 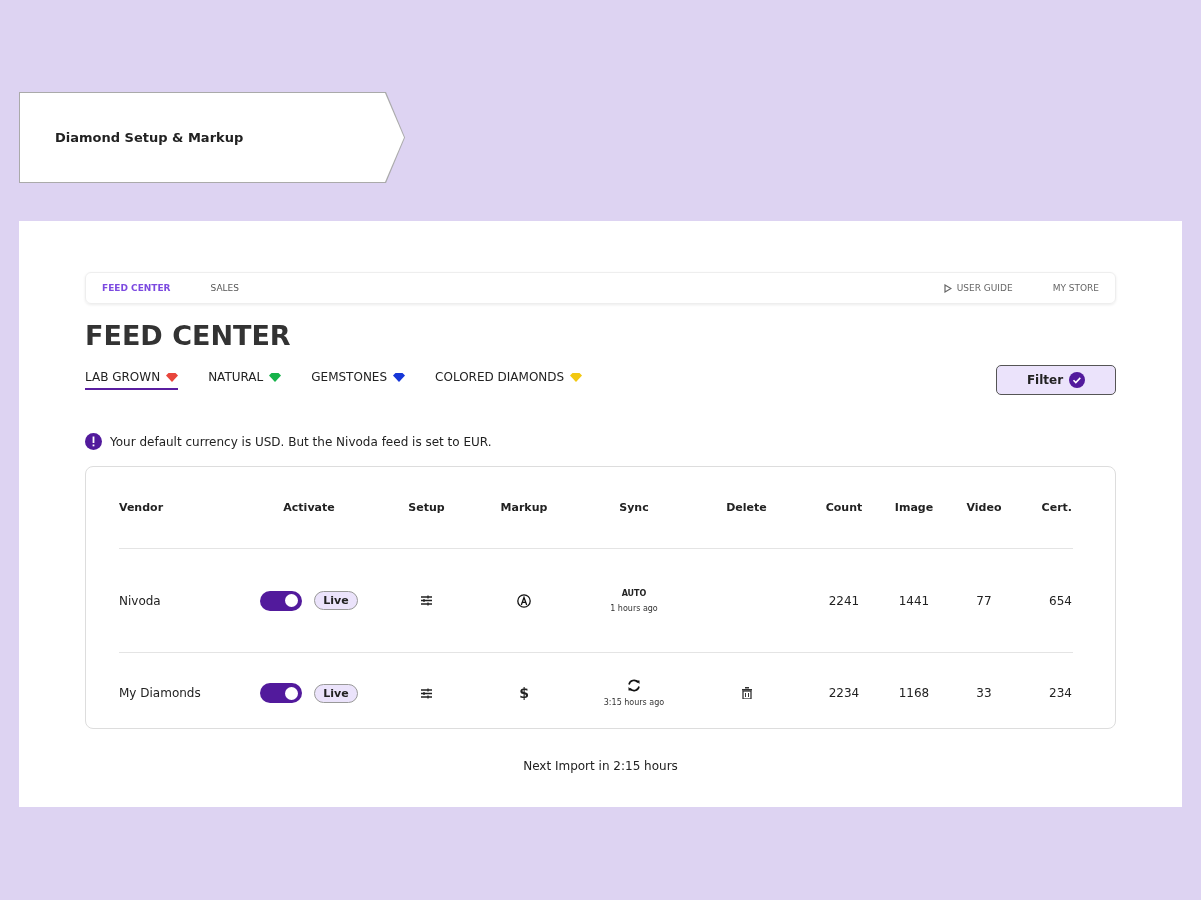 What do you see at coordinates (914, 693) in the screenshot?
I see `image-count-cell-text: 1168` at bounding box center [914, 693].